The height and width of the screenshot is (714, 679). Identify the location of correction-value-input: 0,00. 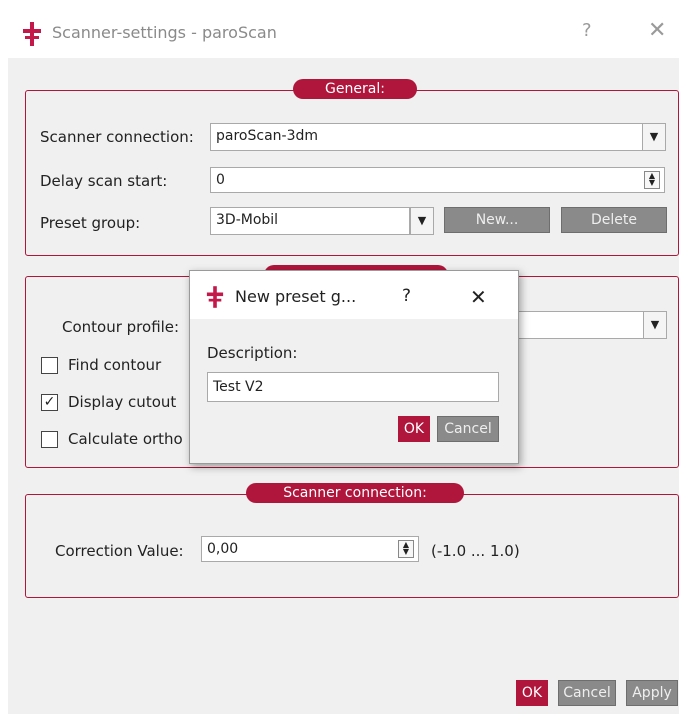
(310, 549).